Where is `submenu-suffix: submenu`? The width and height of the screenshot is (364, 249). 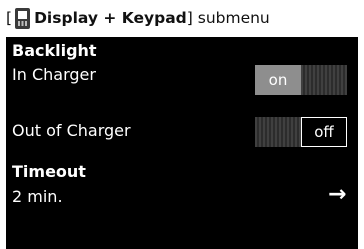 submenu-suffix: submenu is located at coordinates (231, 18).